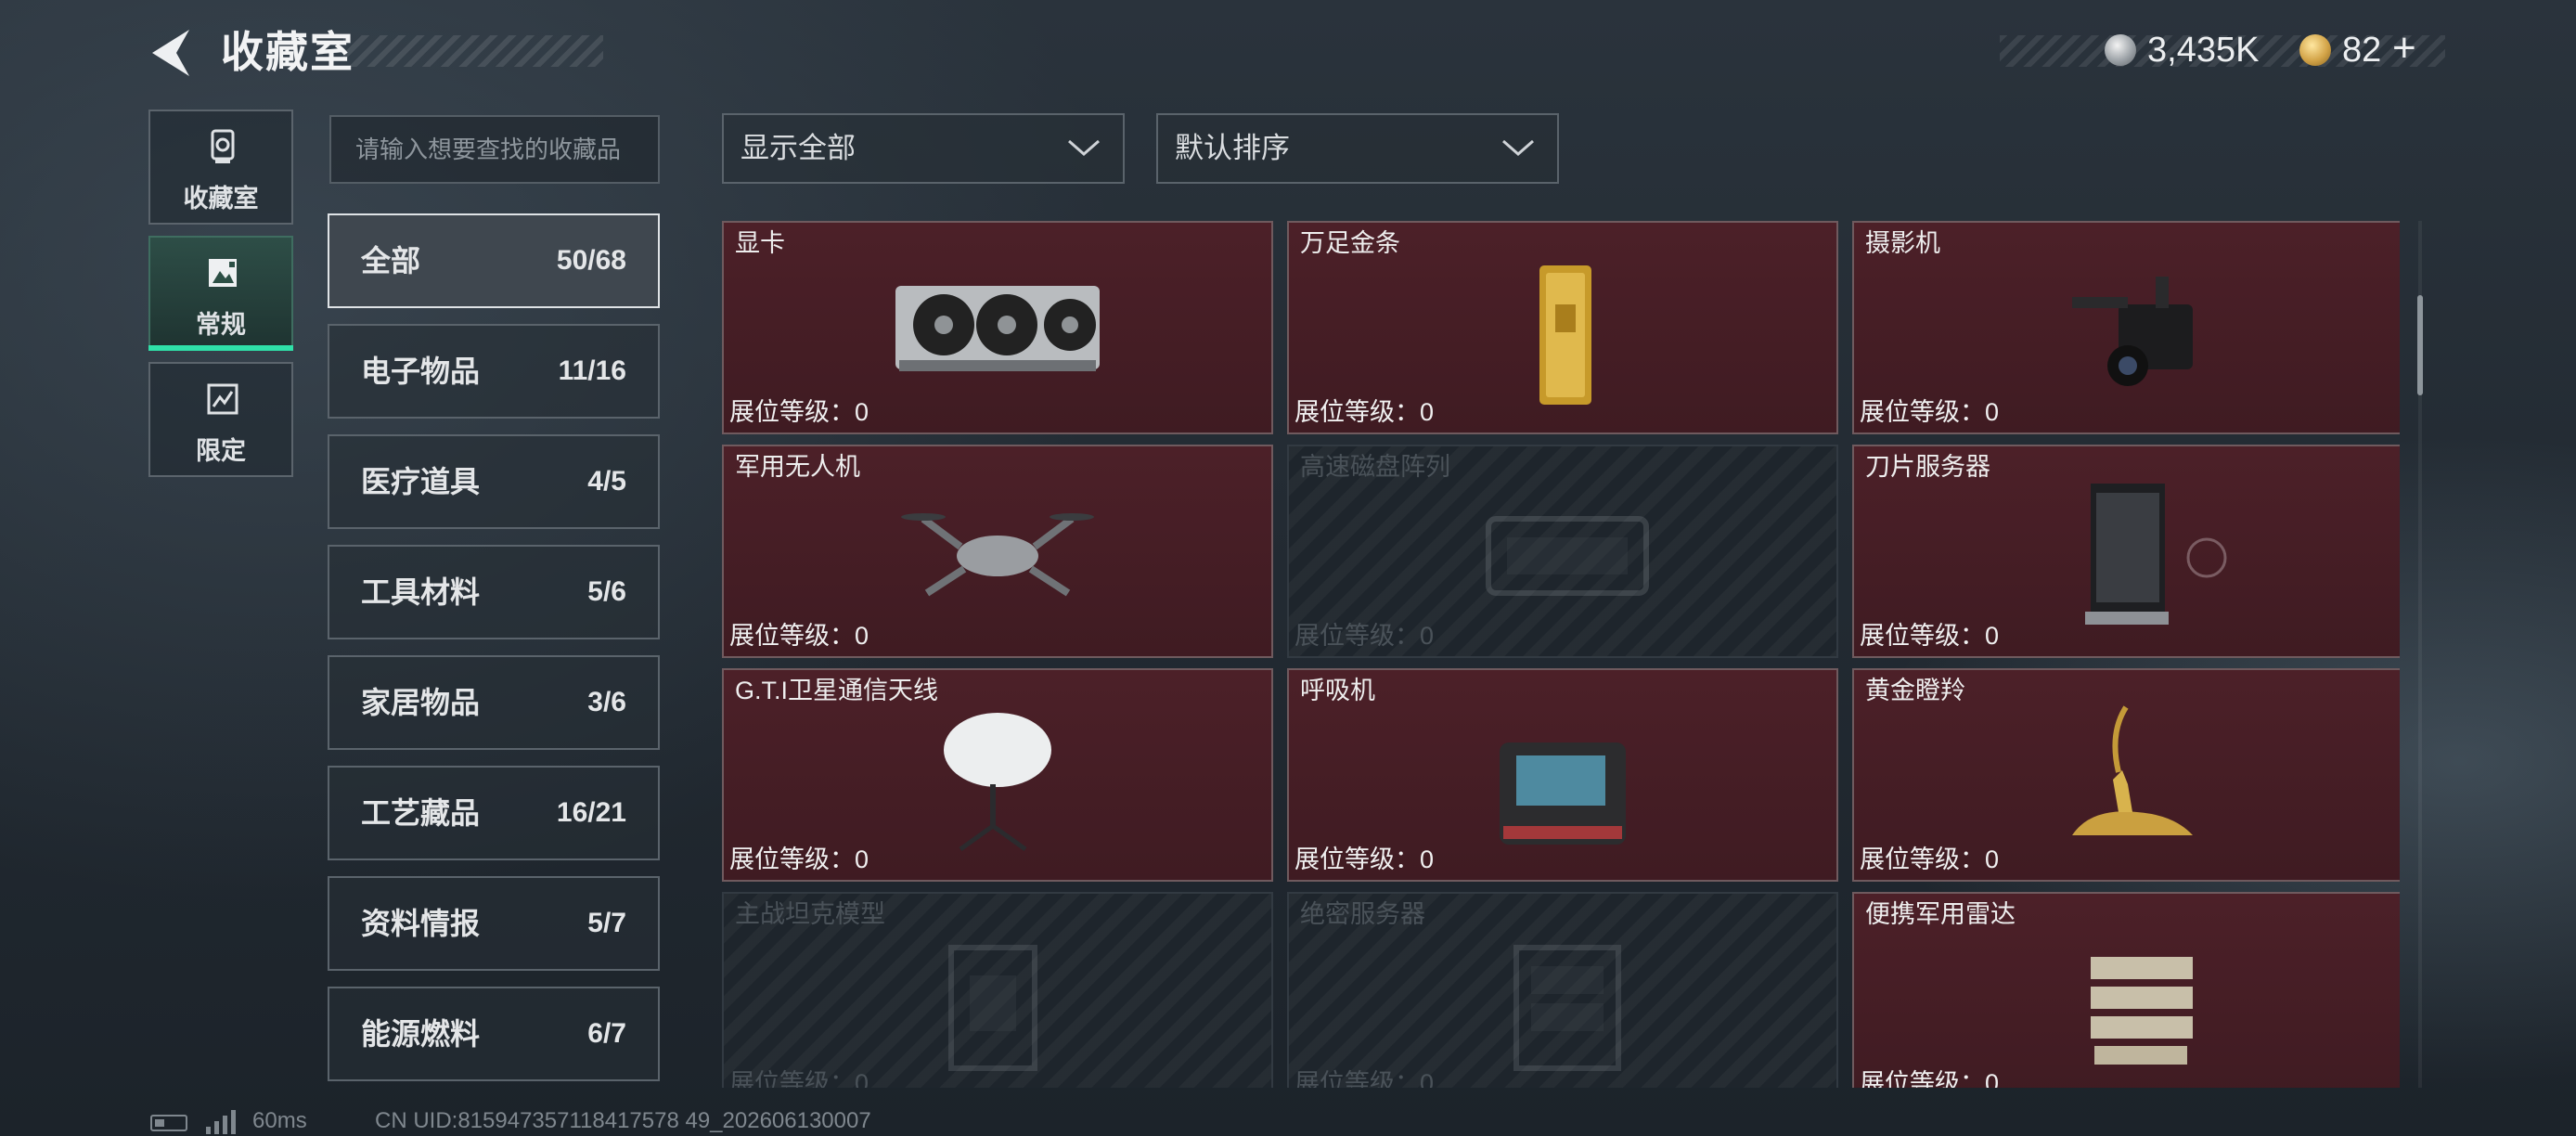 The image size is (2576, 1136). I want to click on title-decoration, so click(473, 51).